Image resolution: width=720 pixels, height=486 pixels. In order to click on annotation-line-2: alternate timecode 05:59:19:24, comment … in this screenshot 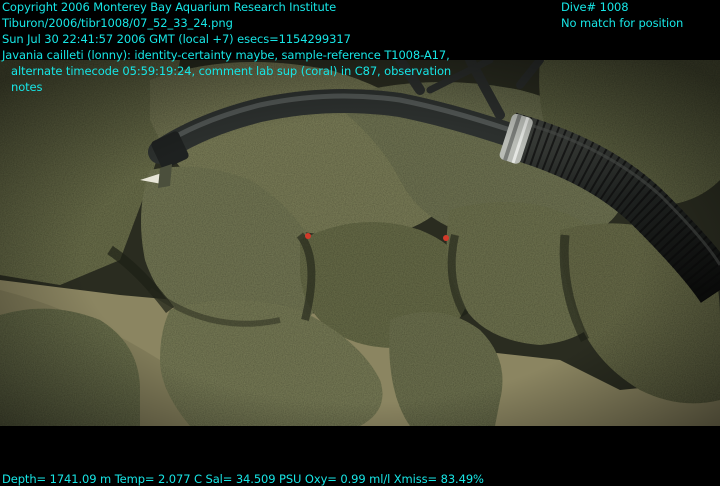, I will do `click(231, 71)`.